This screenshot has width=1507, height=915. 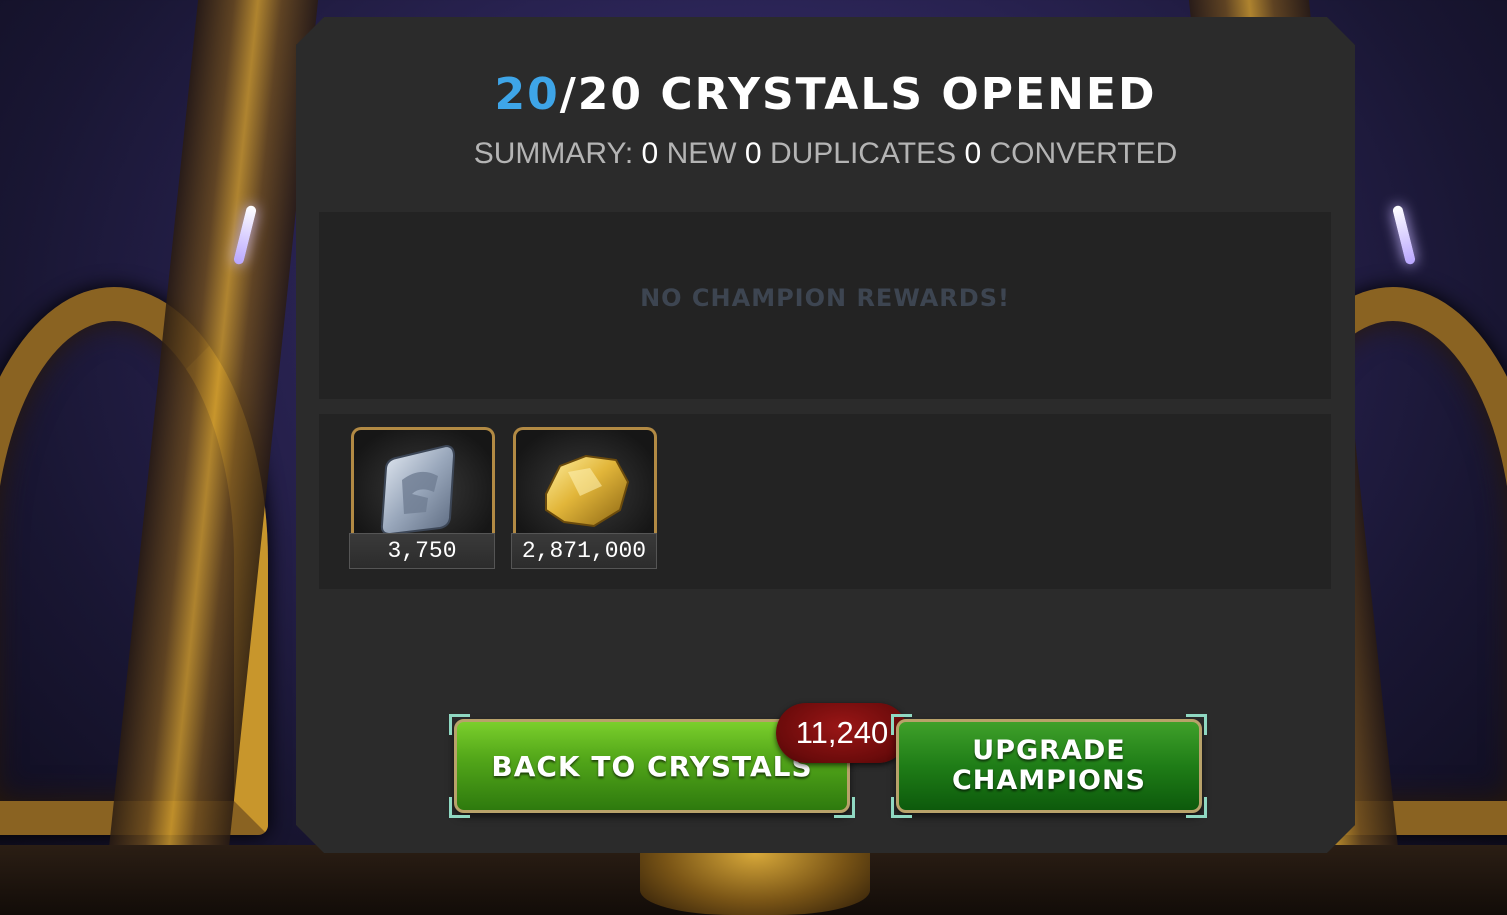 I want to click on opened-count: 20, so click(x=527, y=94).